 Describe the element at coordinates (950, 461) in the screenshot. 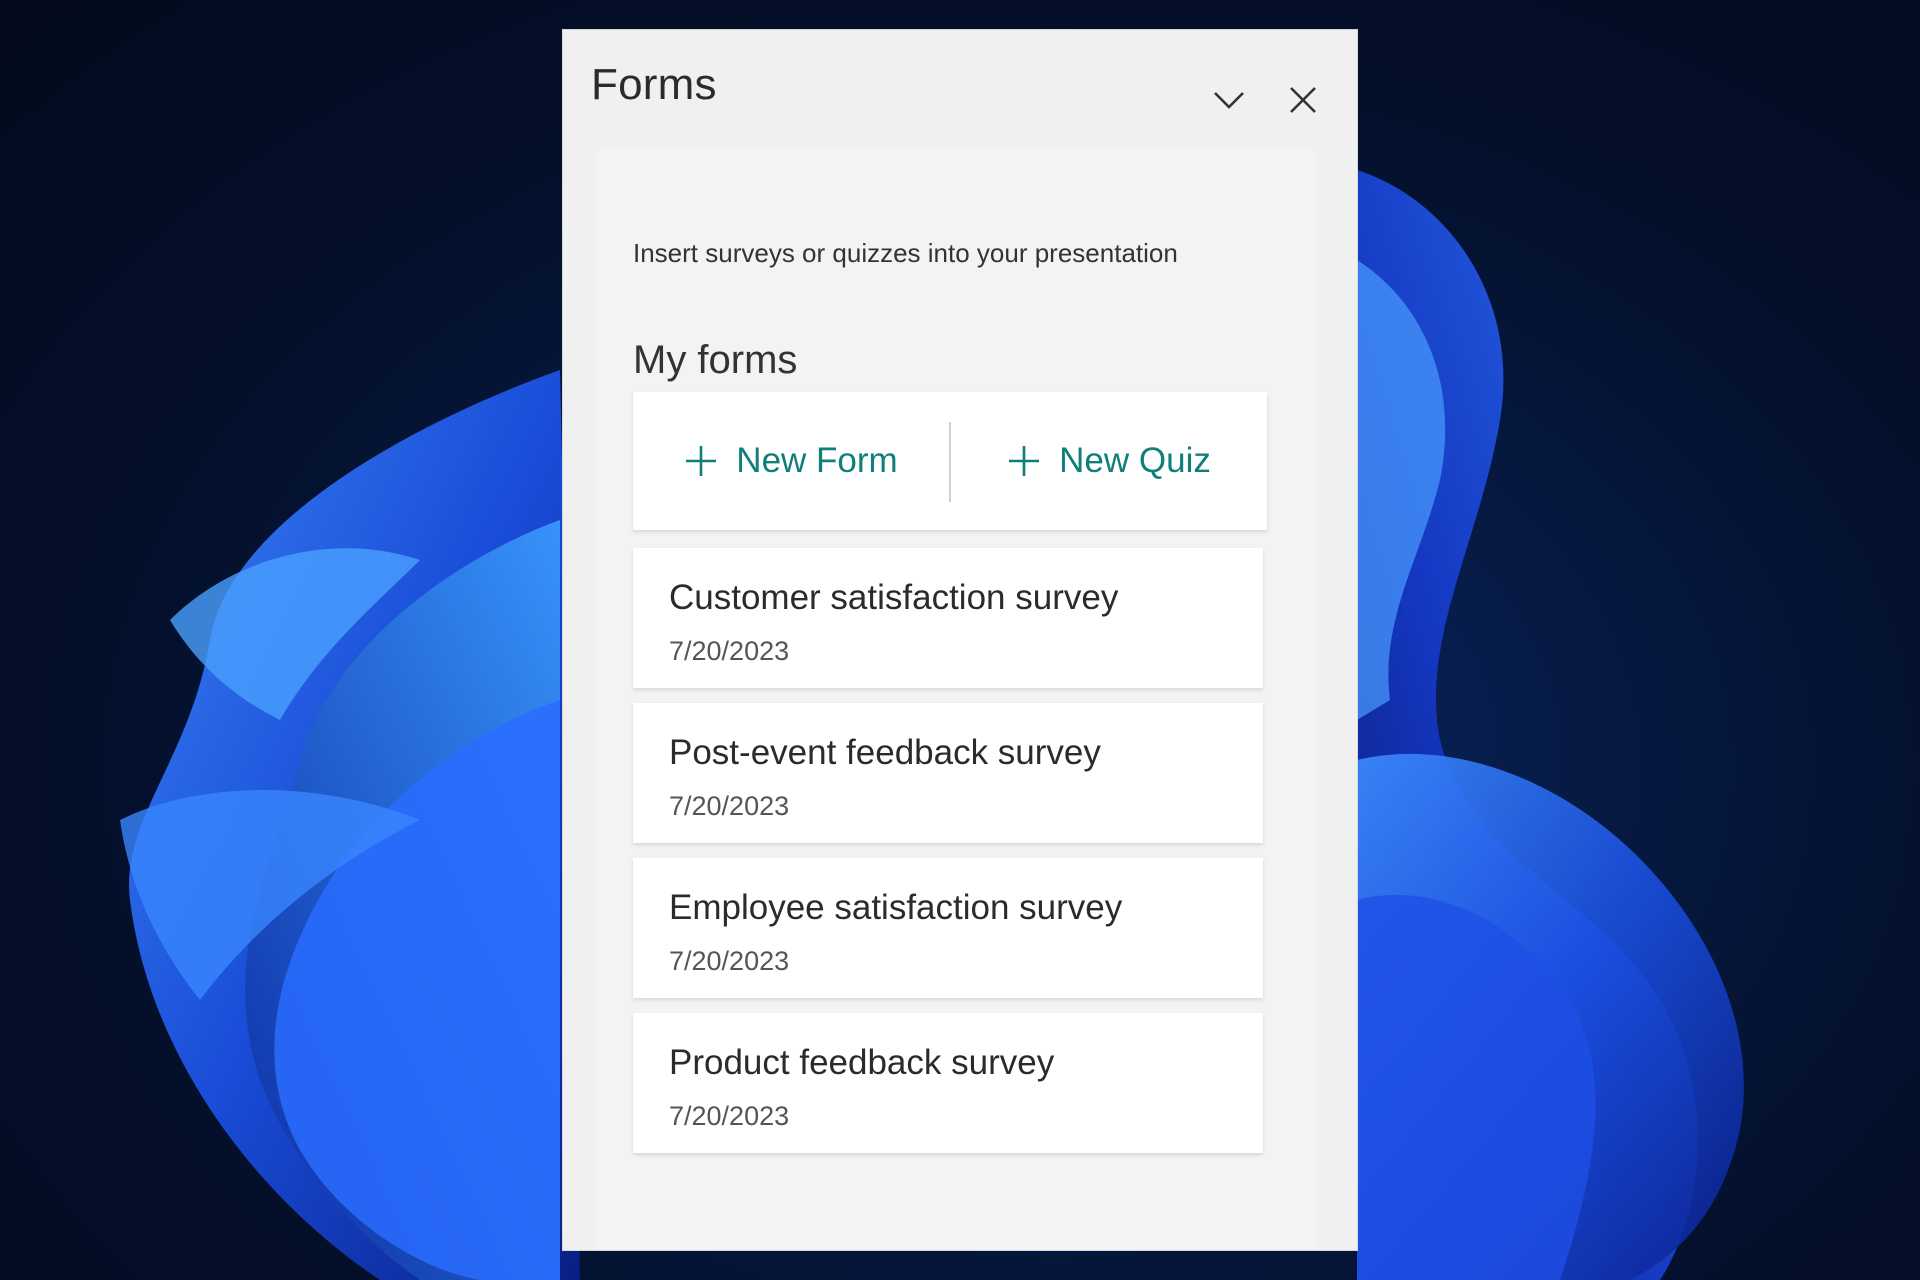

I see `new-actions-card: New Form New Quiz` at that location.